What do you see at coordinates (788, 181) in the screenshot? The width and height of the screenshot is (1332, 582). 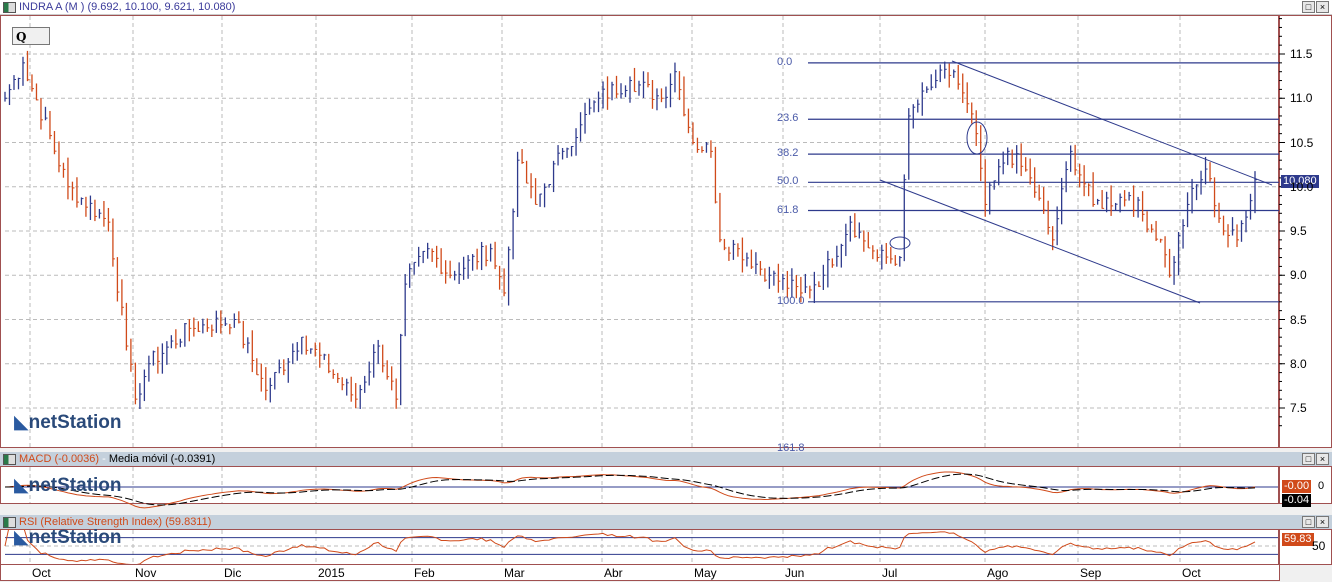 I see `fib-level-label: 50.0` at bounding box center [788, 181].